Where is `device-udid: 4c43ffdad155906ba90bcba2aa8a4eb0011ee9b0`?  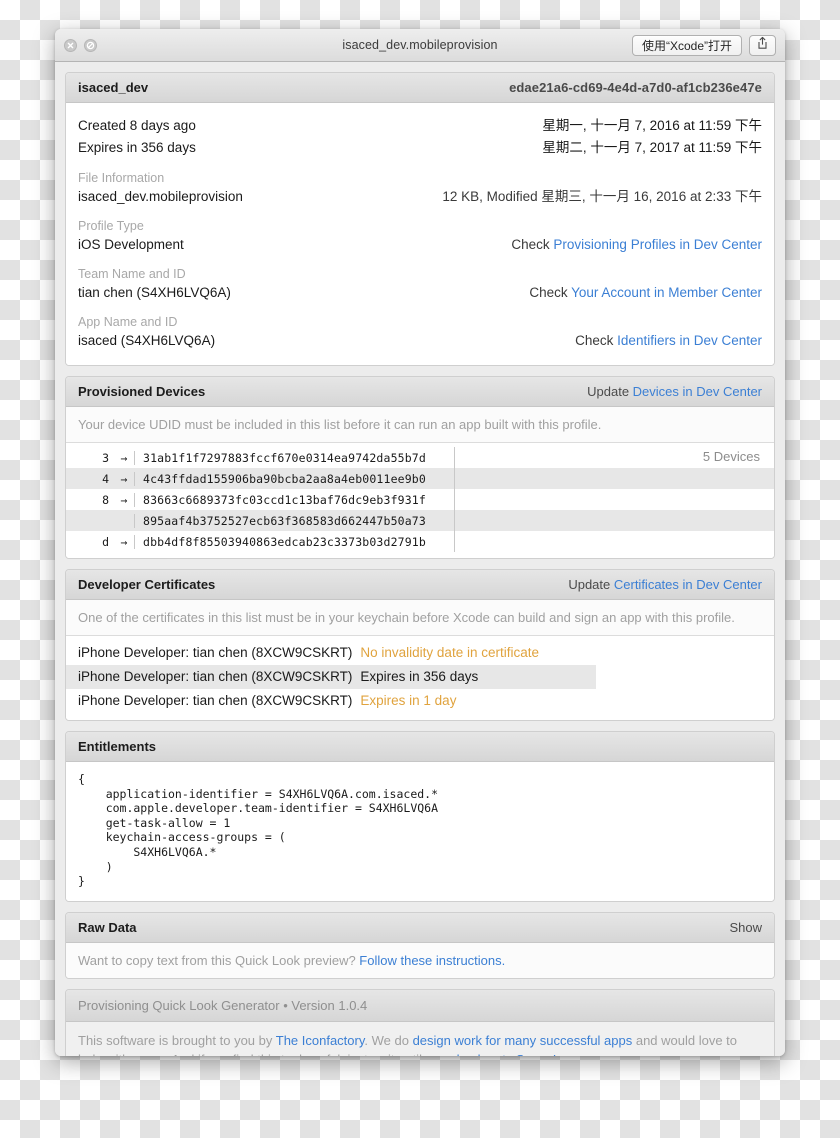 device-udid: 4c43ffdad155906ba90bcba2aa8a4eb0011ee9b0 is located at coordinates (280, 478).